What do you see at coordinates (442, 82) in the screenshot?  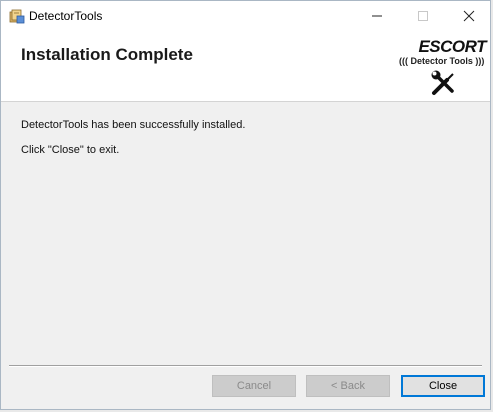 I see `tools-icon` at bounding box center [442, 82].